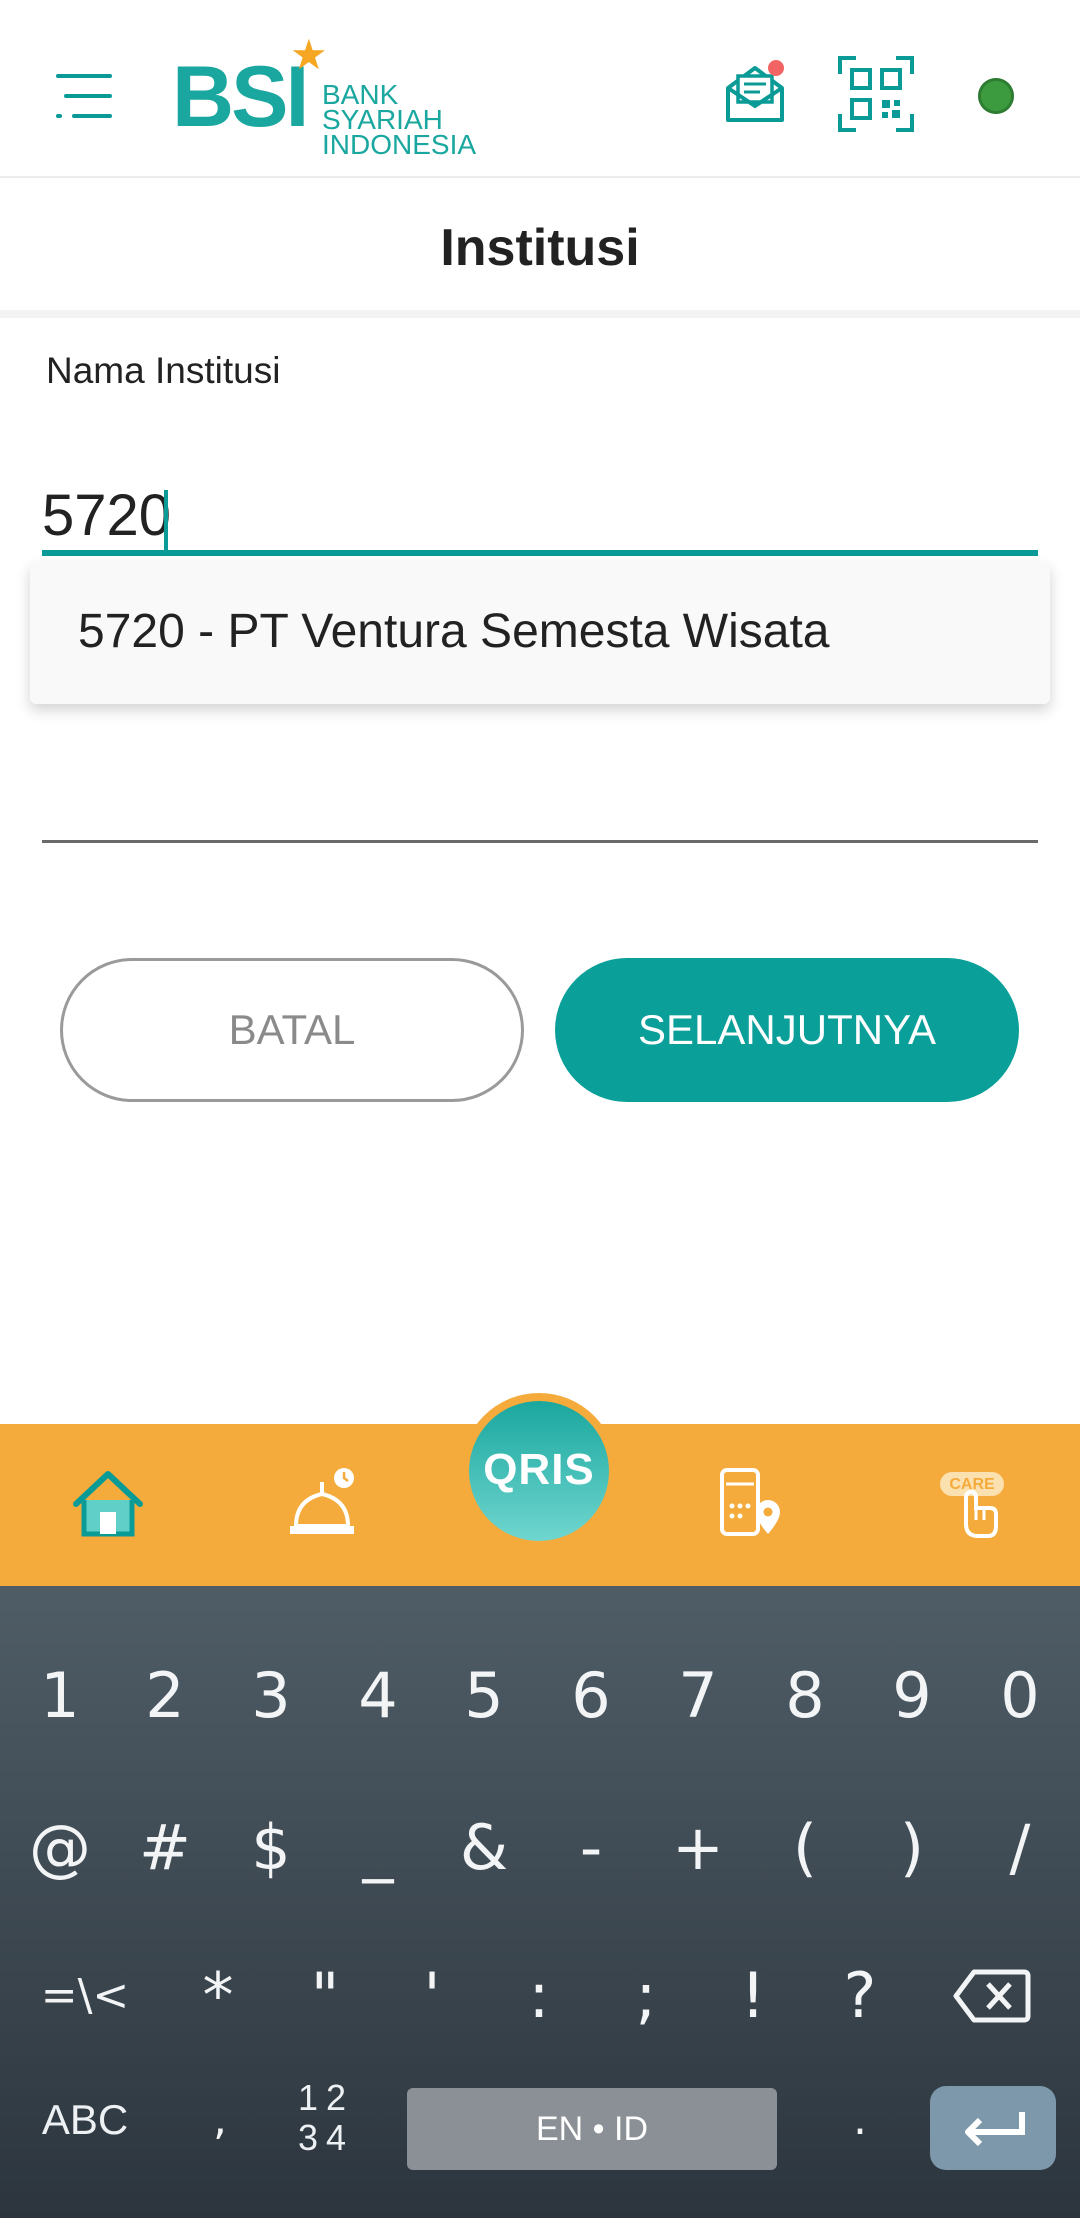  Describe the element at coordinates (540, 841) in the screenshot. I see `second-field-underline` at that location.